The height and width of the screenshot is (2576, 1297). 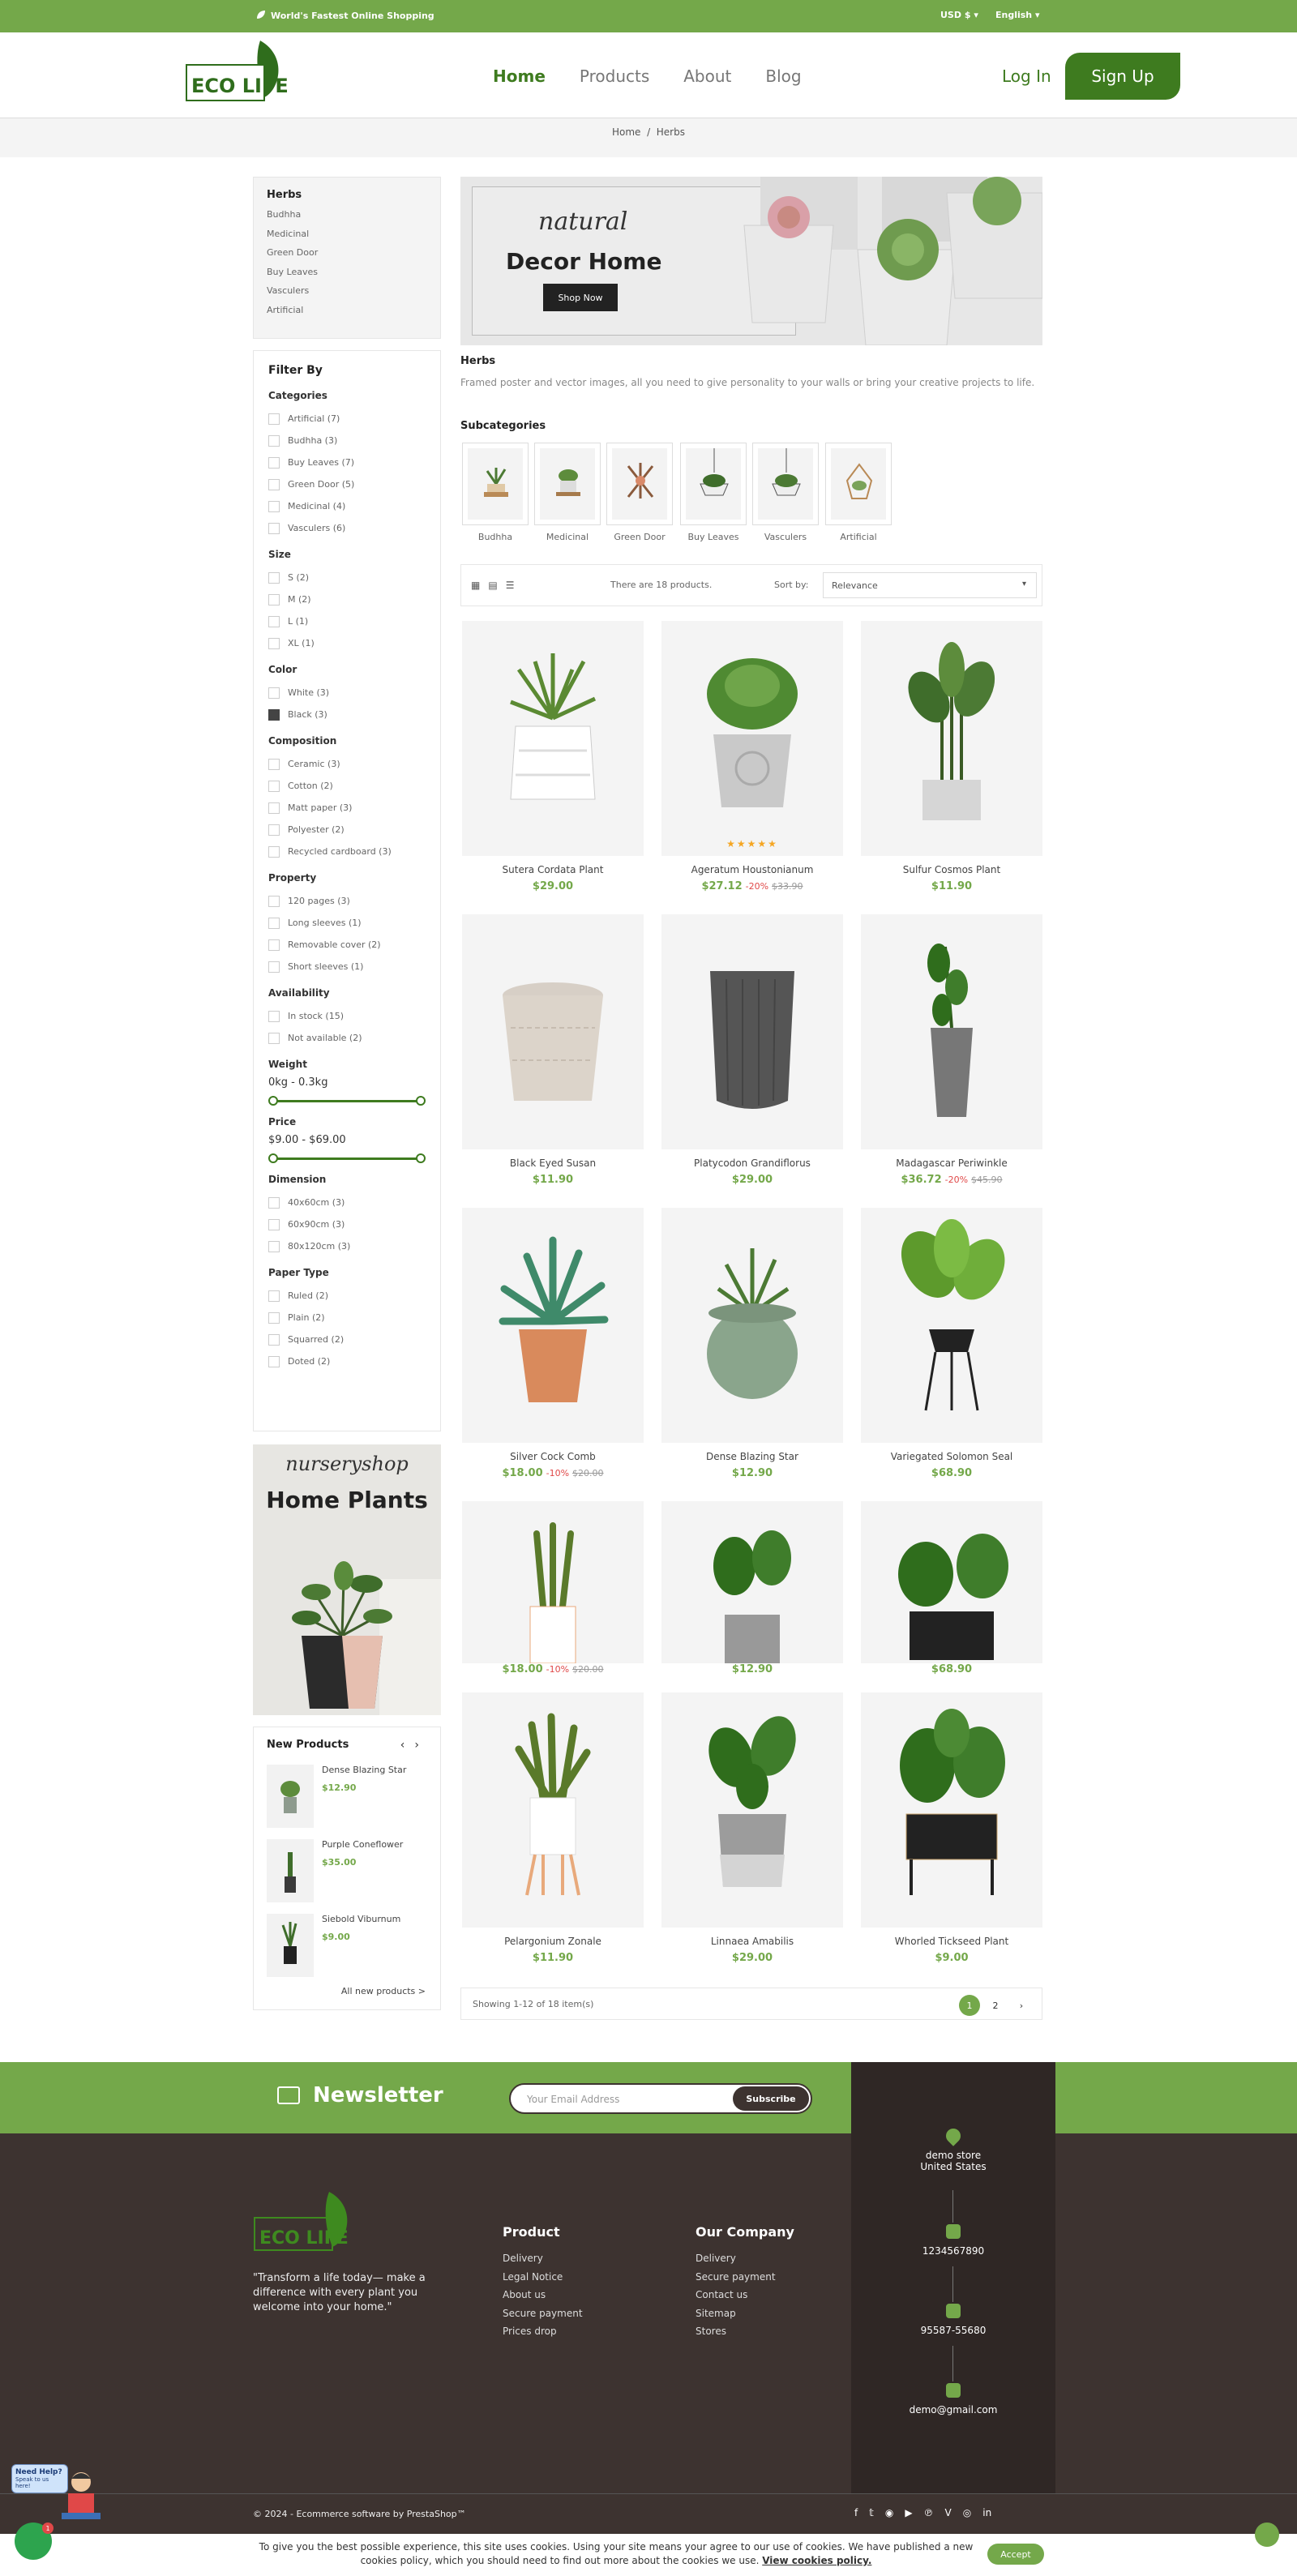 I want to click on filter-option: Short sleeves (1), so click(x=347, y=967).